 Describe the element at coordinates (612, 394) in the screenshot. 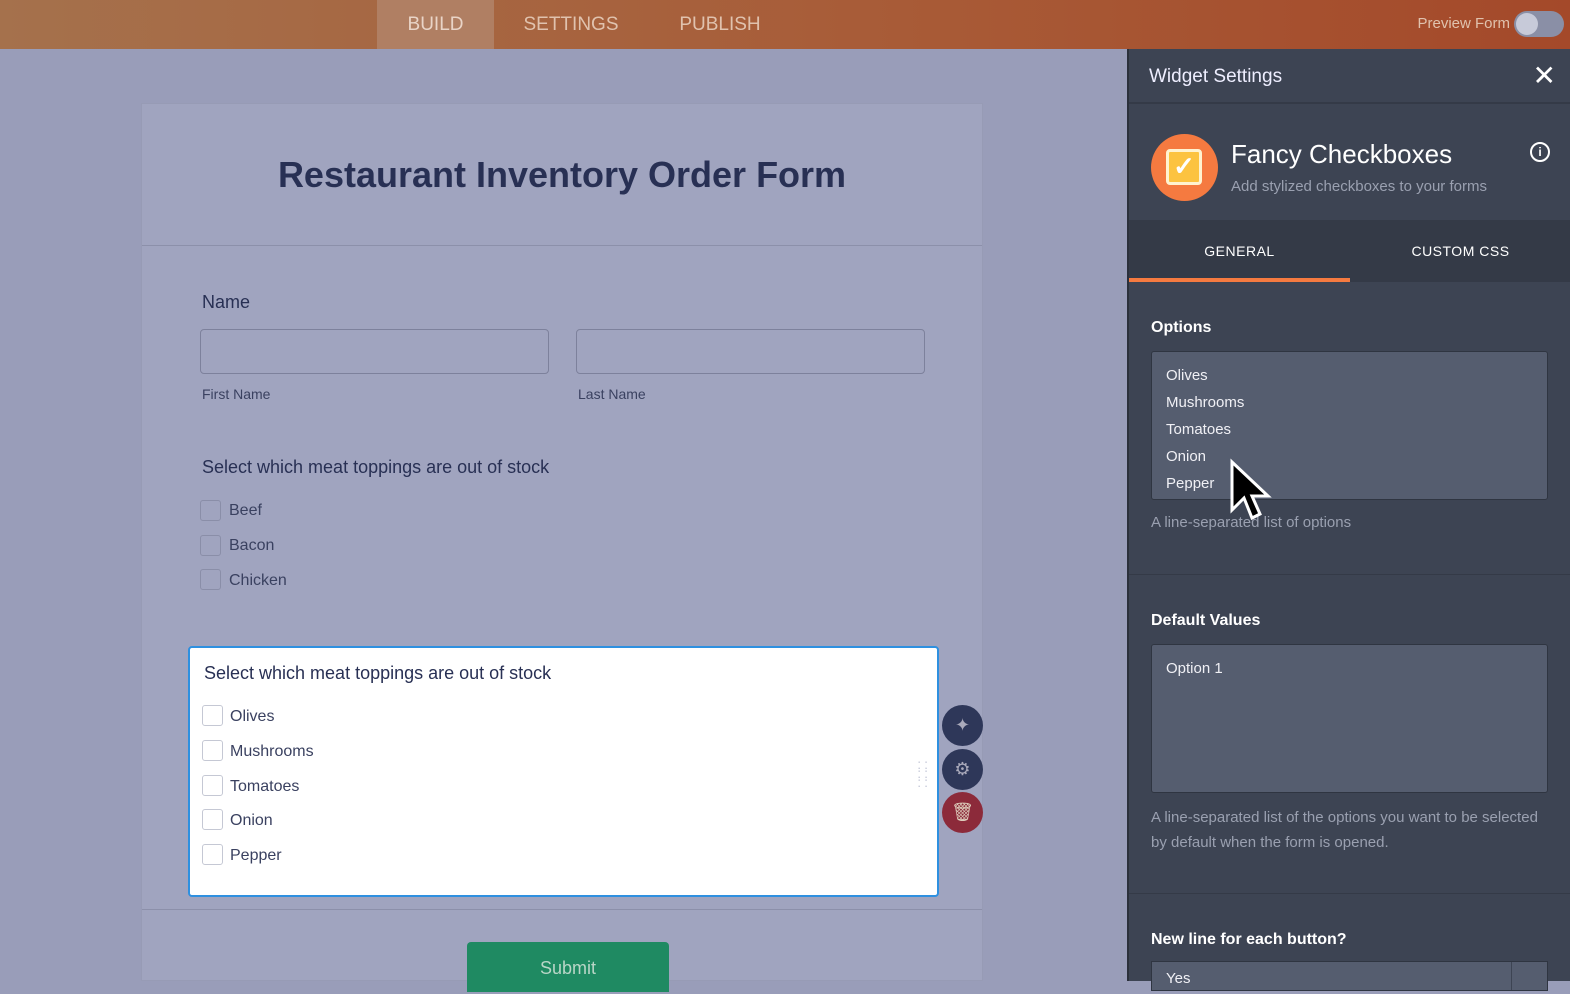

I see `last-name-sublabel: Last Name` at that location.